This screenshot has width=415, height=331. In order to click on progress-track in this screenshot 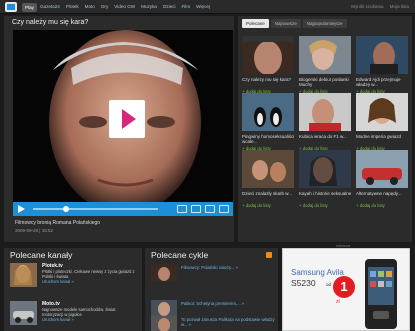, I will do `click(95, 209)`.